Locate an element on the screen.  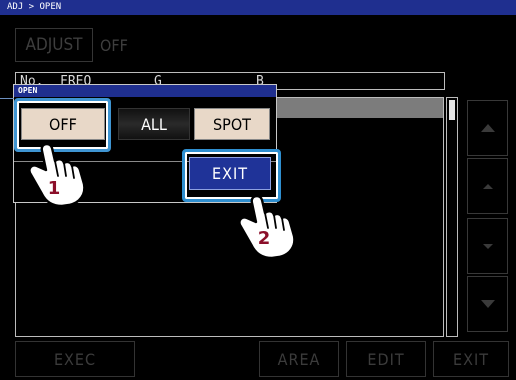
scroll-up-icon is located at coordinates (487, 128).